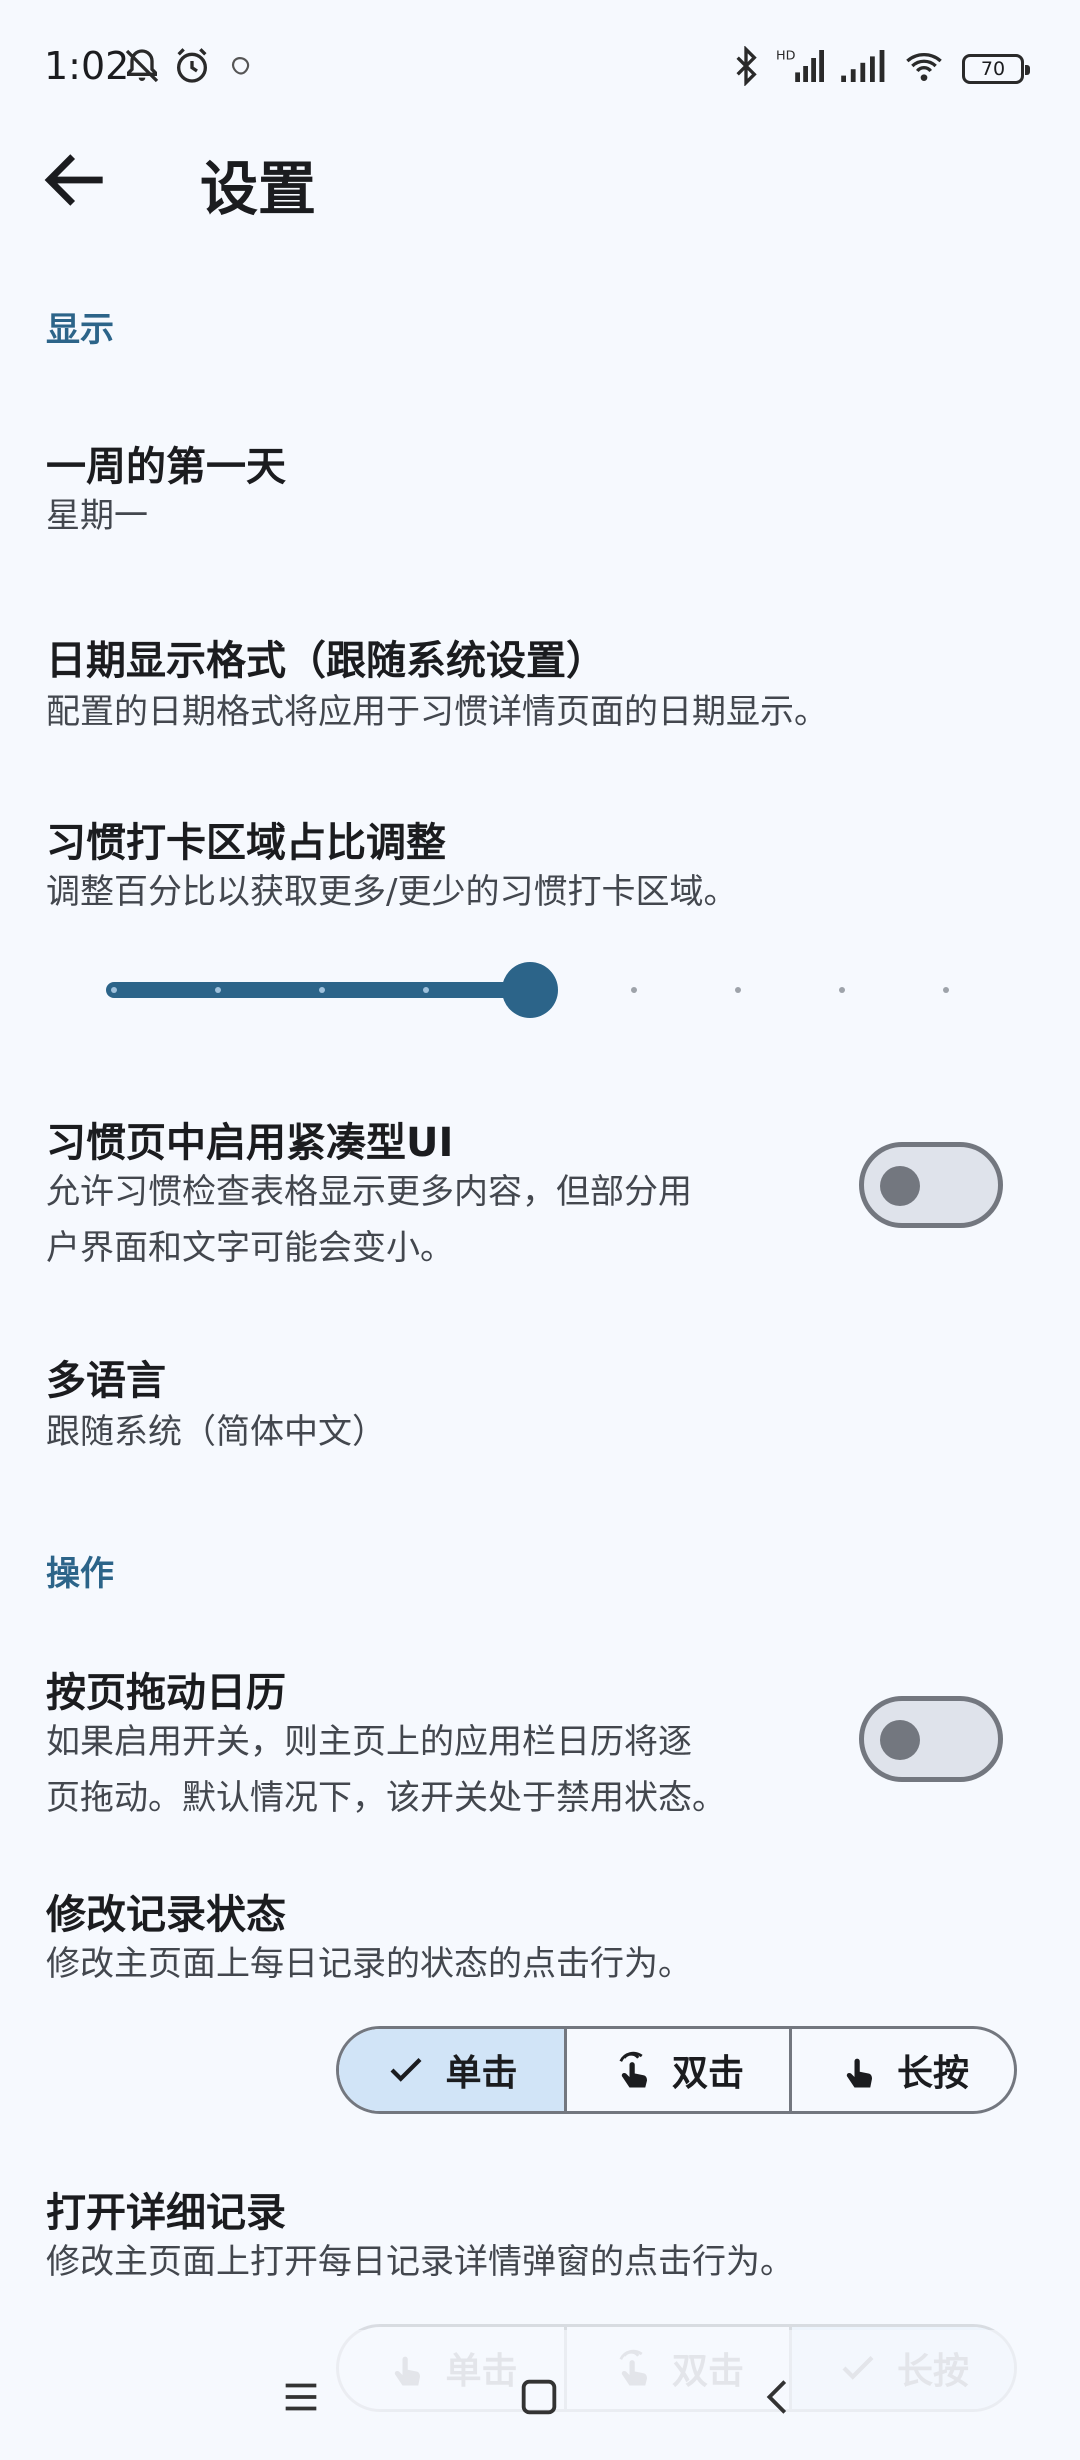 The height and width of the screenshot is (2460, 1080). I want to click on back-button, so click(76, 180).